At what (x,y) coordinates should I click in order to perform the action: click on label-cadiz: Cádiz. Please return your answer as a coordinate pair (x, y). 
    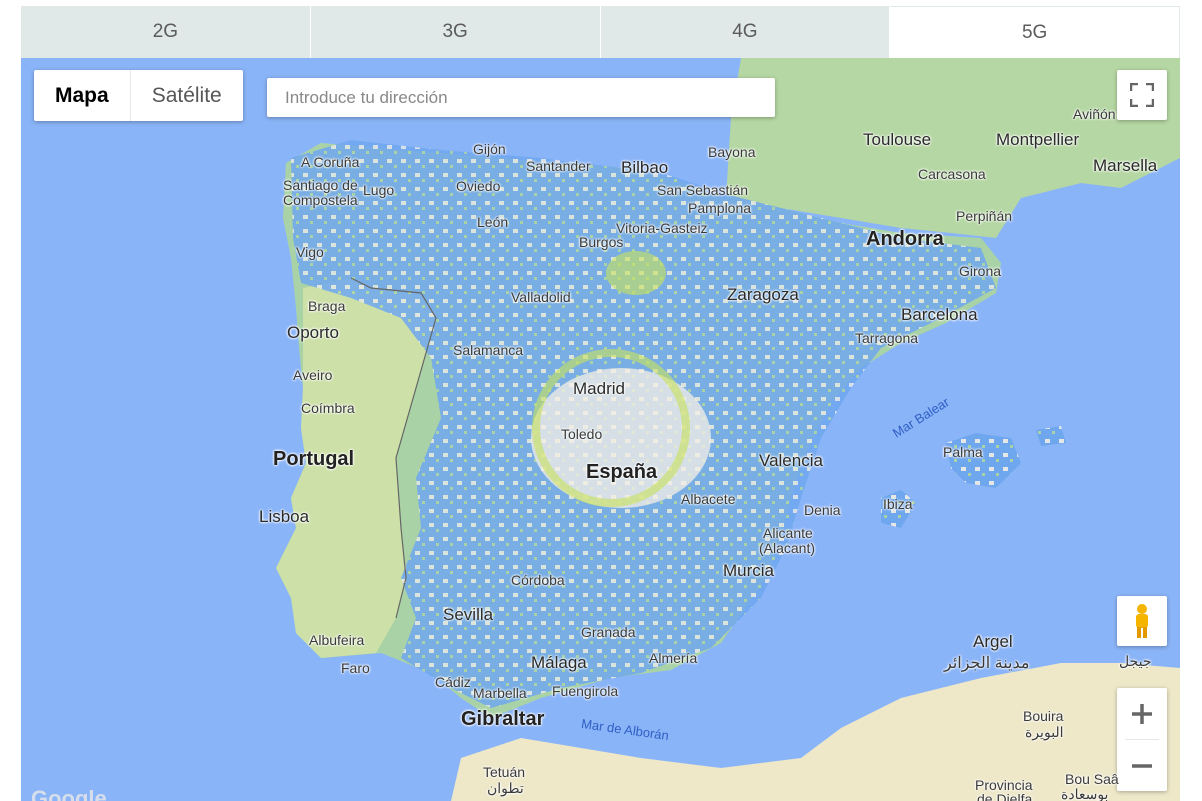
    Looking at the image, I should click on (453, 682).